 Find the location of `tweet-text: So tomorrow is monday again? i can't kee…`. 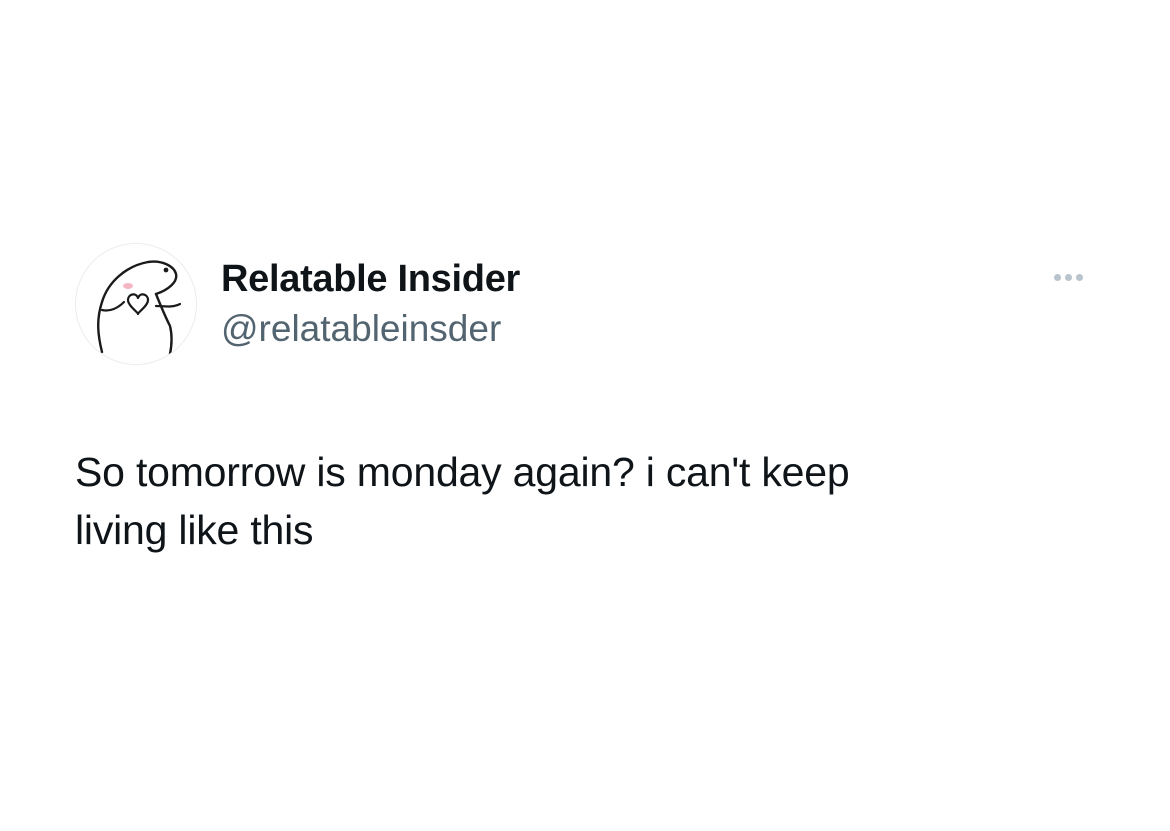

tweet-text: So tomorrow is monday again? i can't kee… is located at coordinates (575, 501).